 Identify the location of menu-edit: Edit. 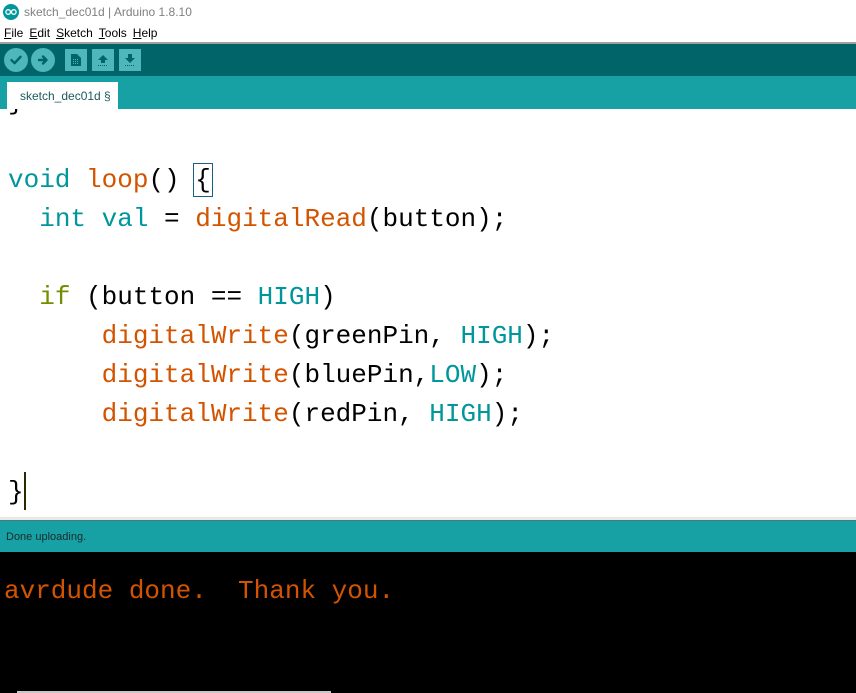
(39, 33).